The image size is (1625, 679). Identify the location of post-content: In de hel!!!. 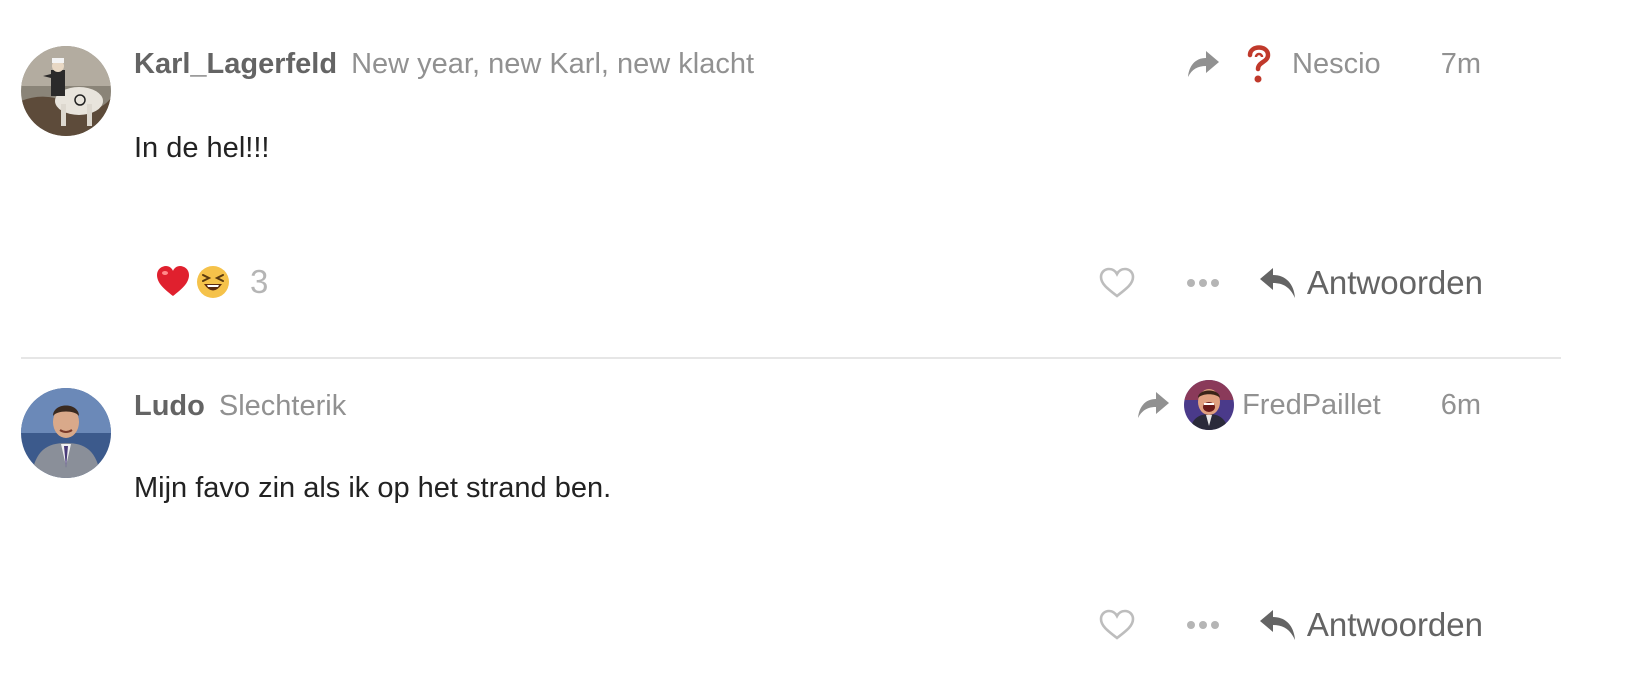
(202, 148).